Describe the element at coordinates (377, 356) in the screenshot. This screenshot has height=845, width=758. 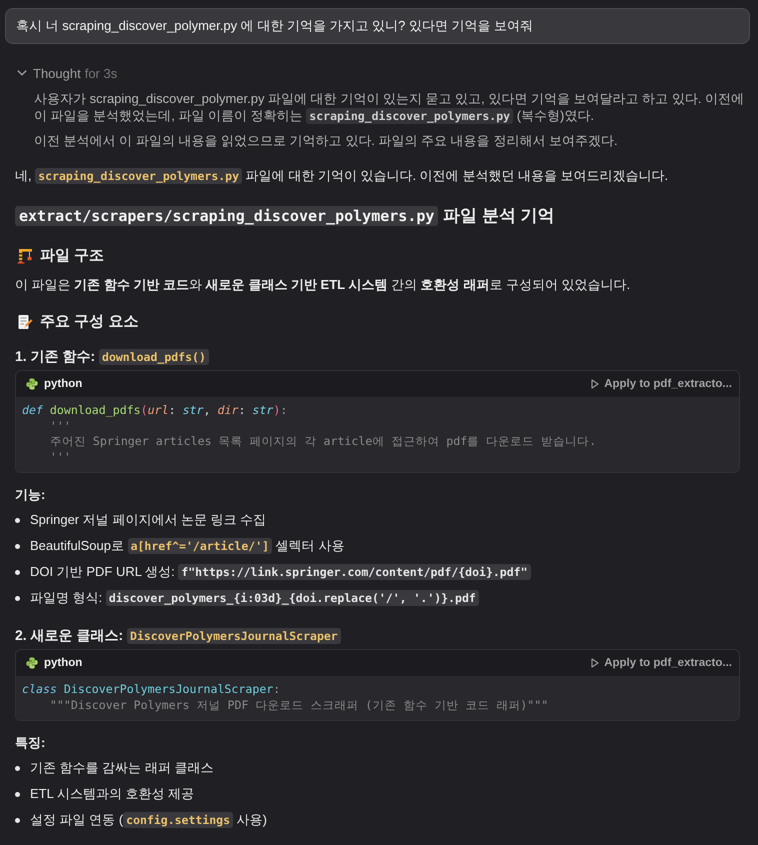
I see `subheading: 1. 기존 함수: download_pdfs()` at that location.